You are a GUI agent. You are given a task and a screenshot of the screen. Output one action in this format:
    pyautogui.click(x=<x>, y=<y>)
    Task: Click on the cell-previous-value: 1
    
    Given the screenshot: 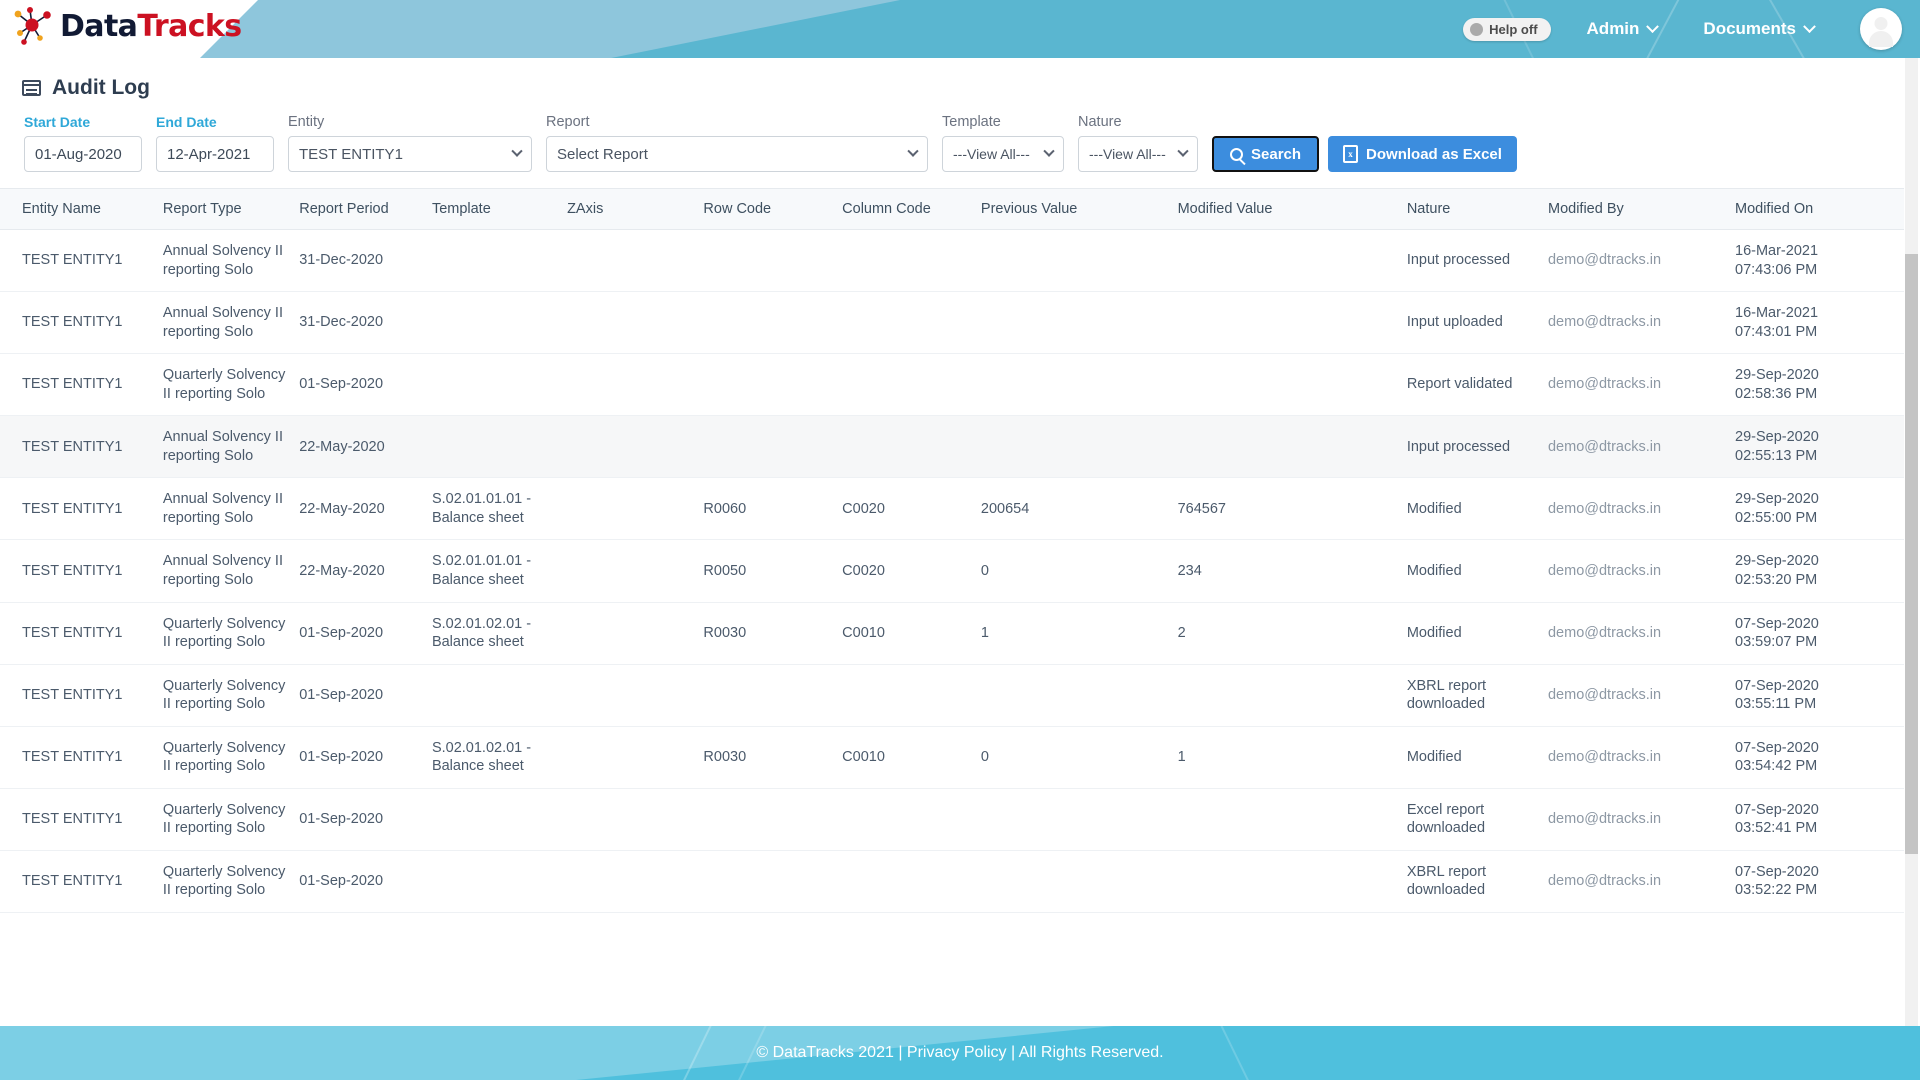 What is the action you would take?
    pyautogui.click(x=1079, y=633)
    